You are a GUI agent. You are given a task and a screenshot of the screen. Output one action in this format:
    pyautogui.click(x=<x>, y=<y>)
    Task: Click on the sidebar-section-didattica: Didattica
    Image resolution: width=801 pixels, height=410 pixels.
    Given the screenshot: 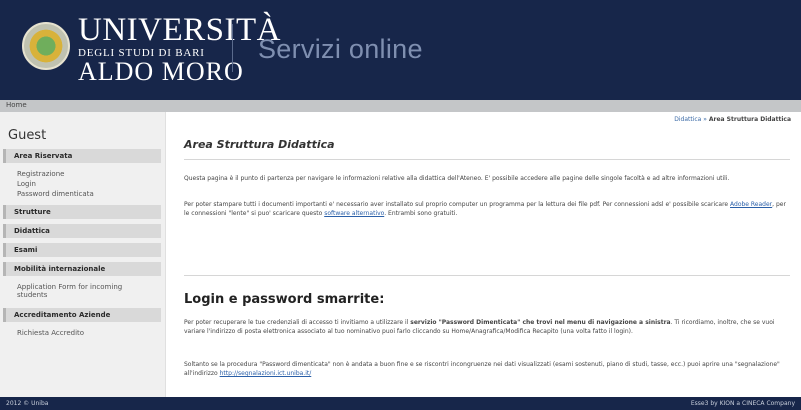 What is the action you would take?
    pyautogui.click(x=82, y=231)
    